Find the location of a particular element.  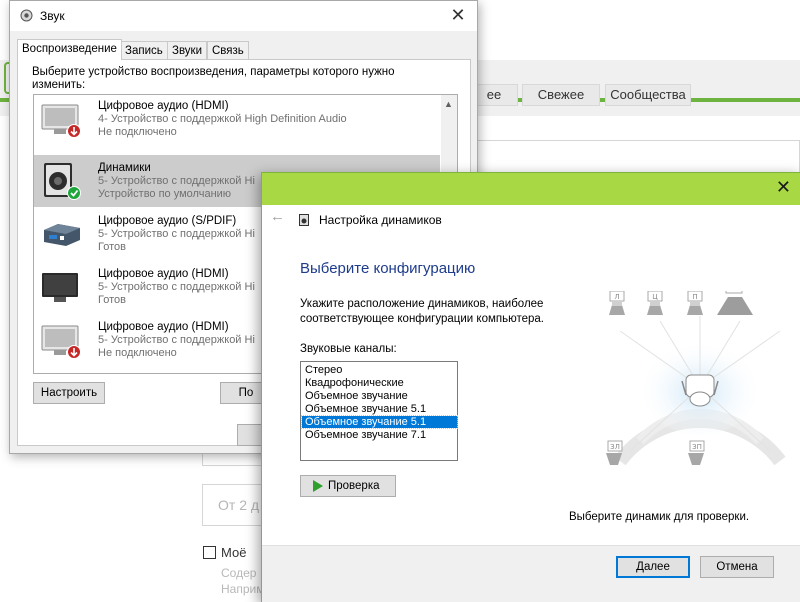

wizard-titlebar: ✕ is located at coordinates (531, 189).